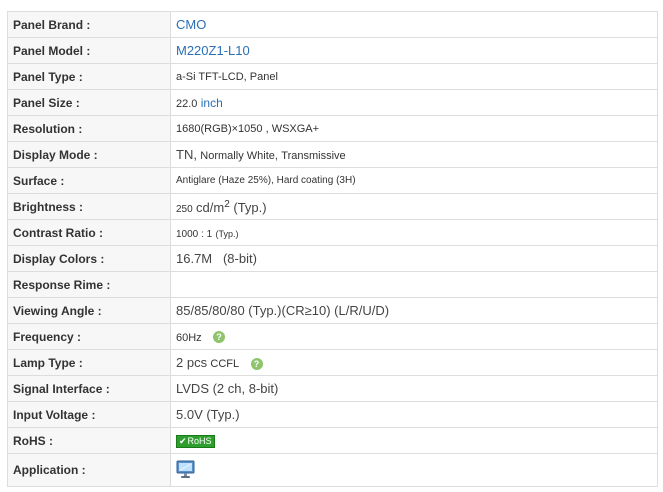 This screenshot has width=663, height=492. I want to click on table-row: Panel Size : 22.0 inch, so click(332, 102).